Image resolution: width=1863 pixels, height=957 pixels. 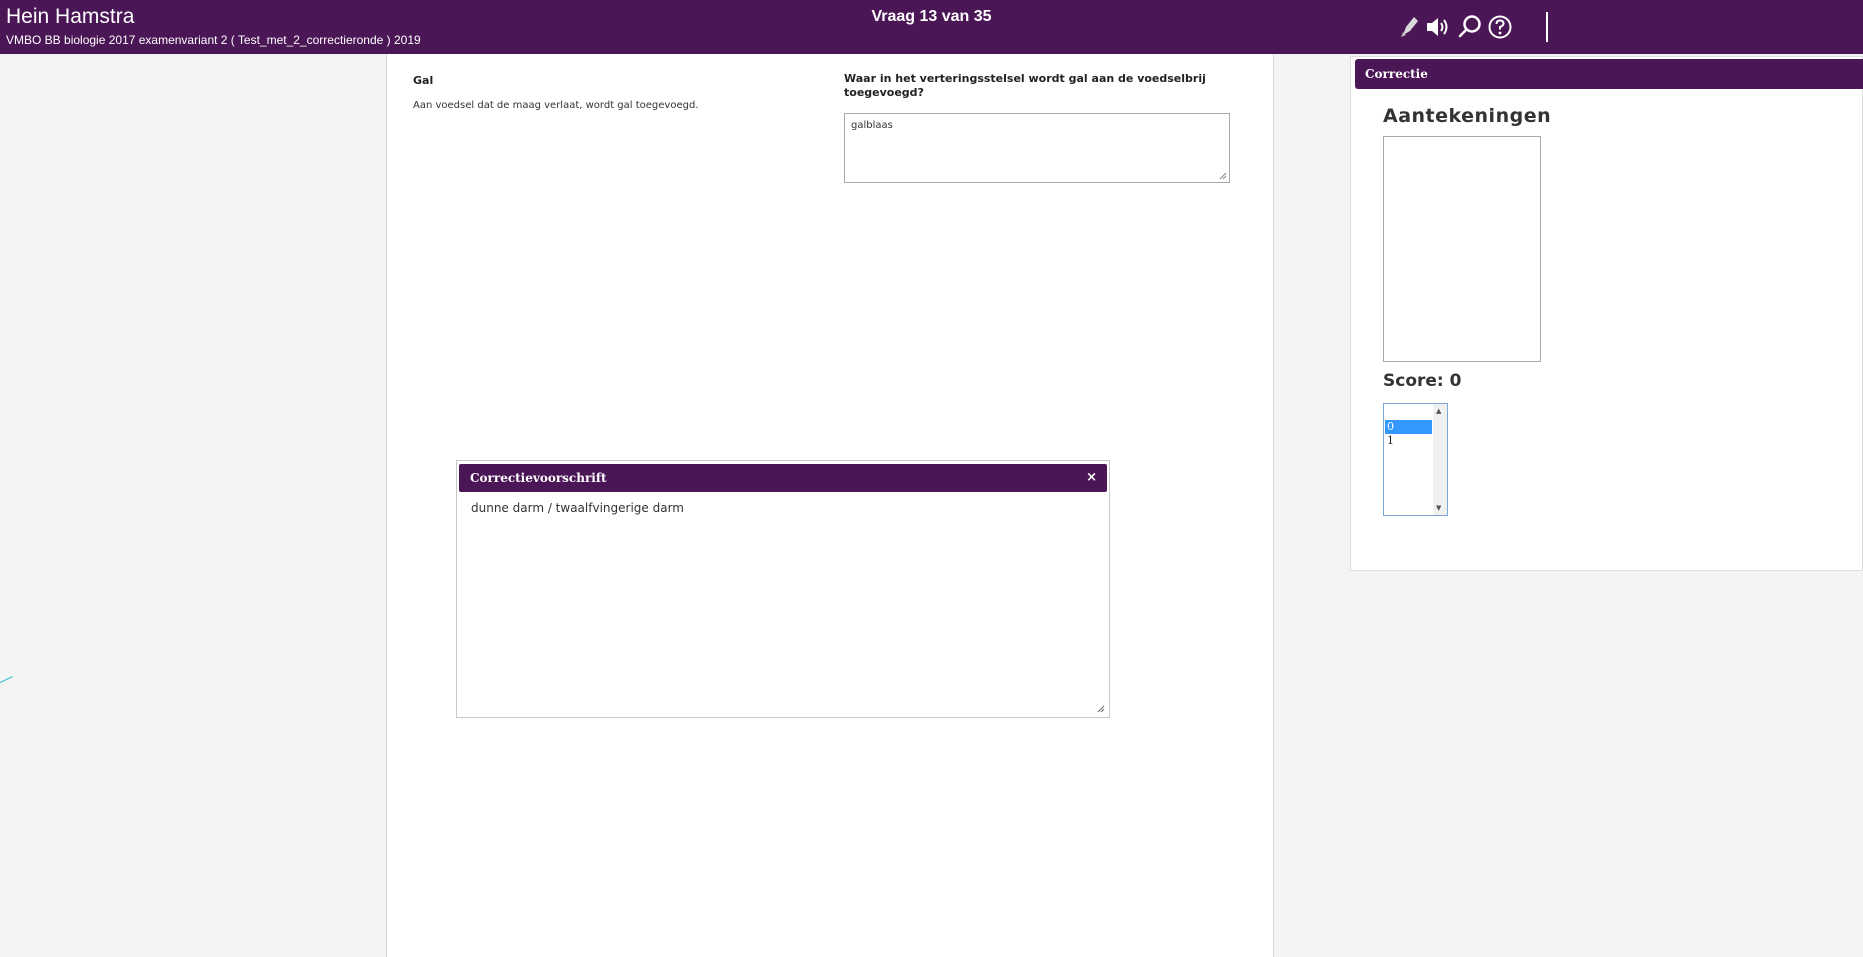 What do you see at coordinates (1415, 459) in the screenshot?
I see `score-listbox: 0 1 ▲ ▼` at bounding box center [1415, 459].